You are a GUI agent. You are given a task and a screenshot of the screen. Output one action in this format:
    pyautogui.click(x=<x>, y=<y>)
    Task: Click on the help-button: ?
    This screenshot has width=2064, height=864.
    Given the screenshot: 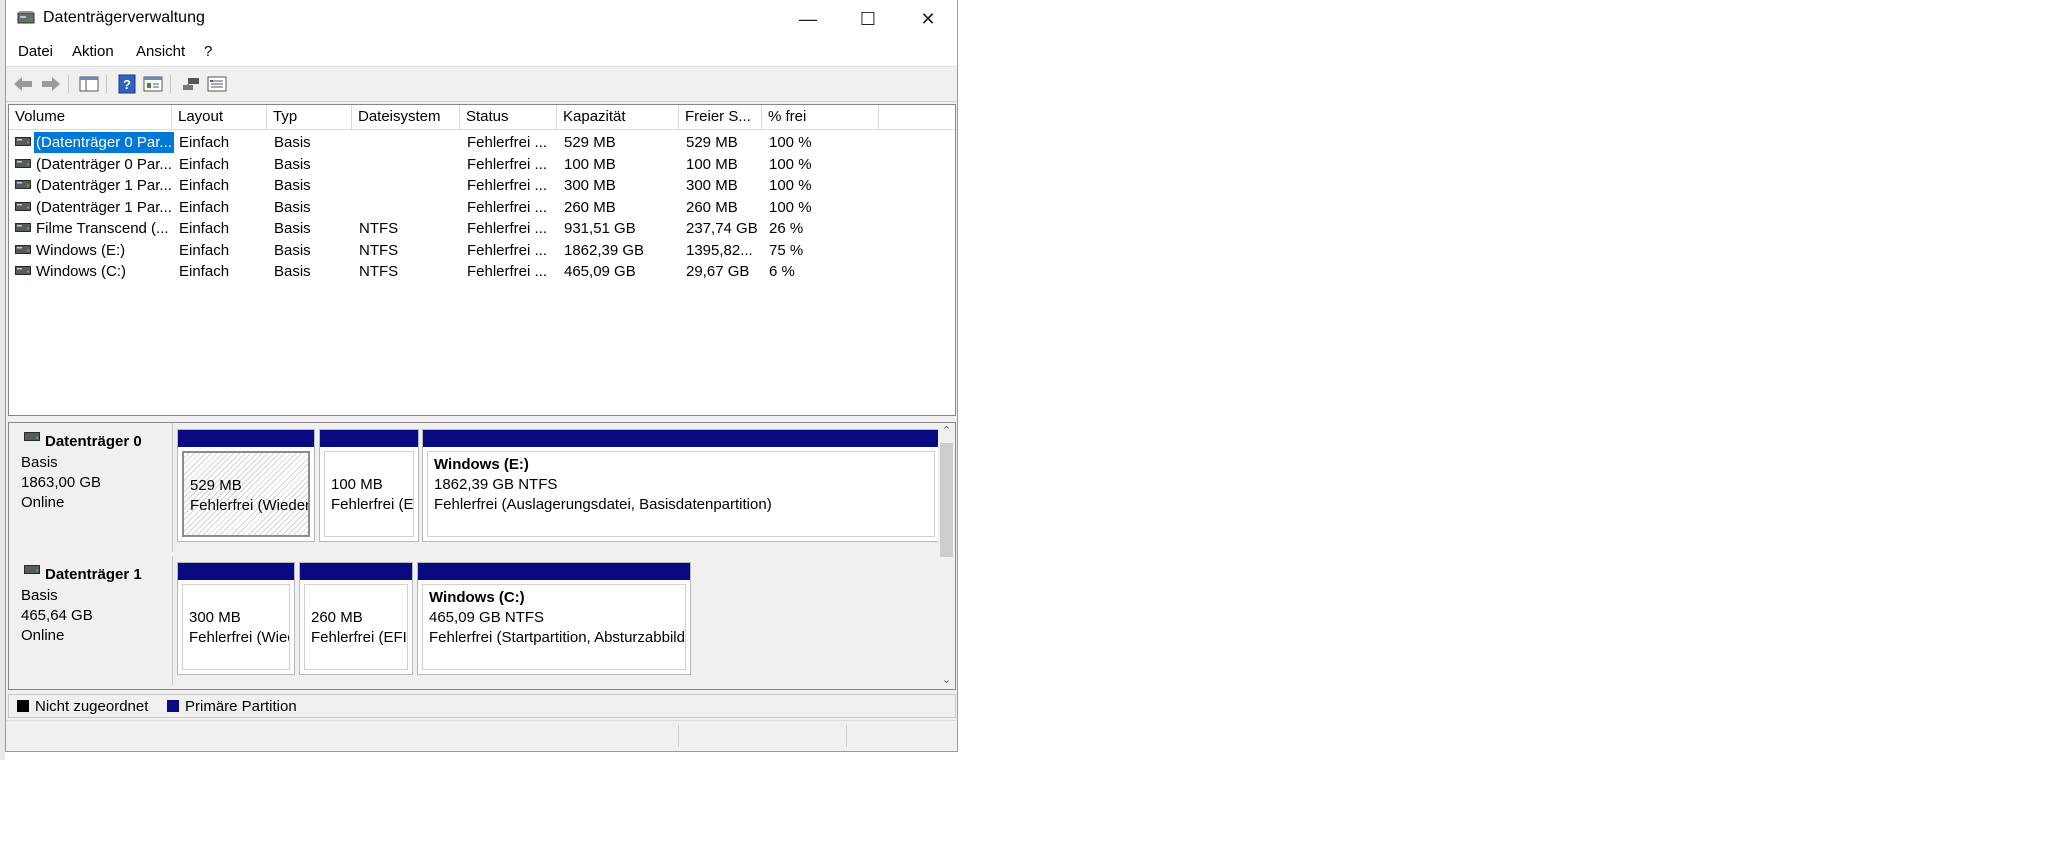 What is the action you would take?
    pyautogui.click(x=127, y=84)
    